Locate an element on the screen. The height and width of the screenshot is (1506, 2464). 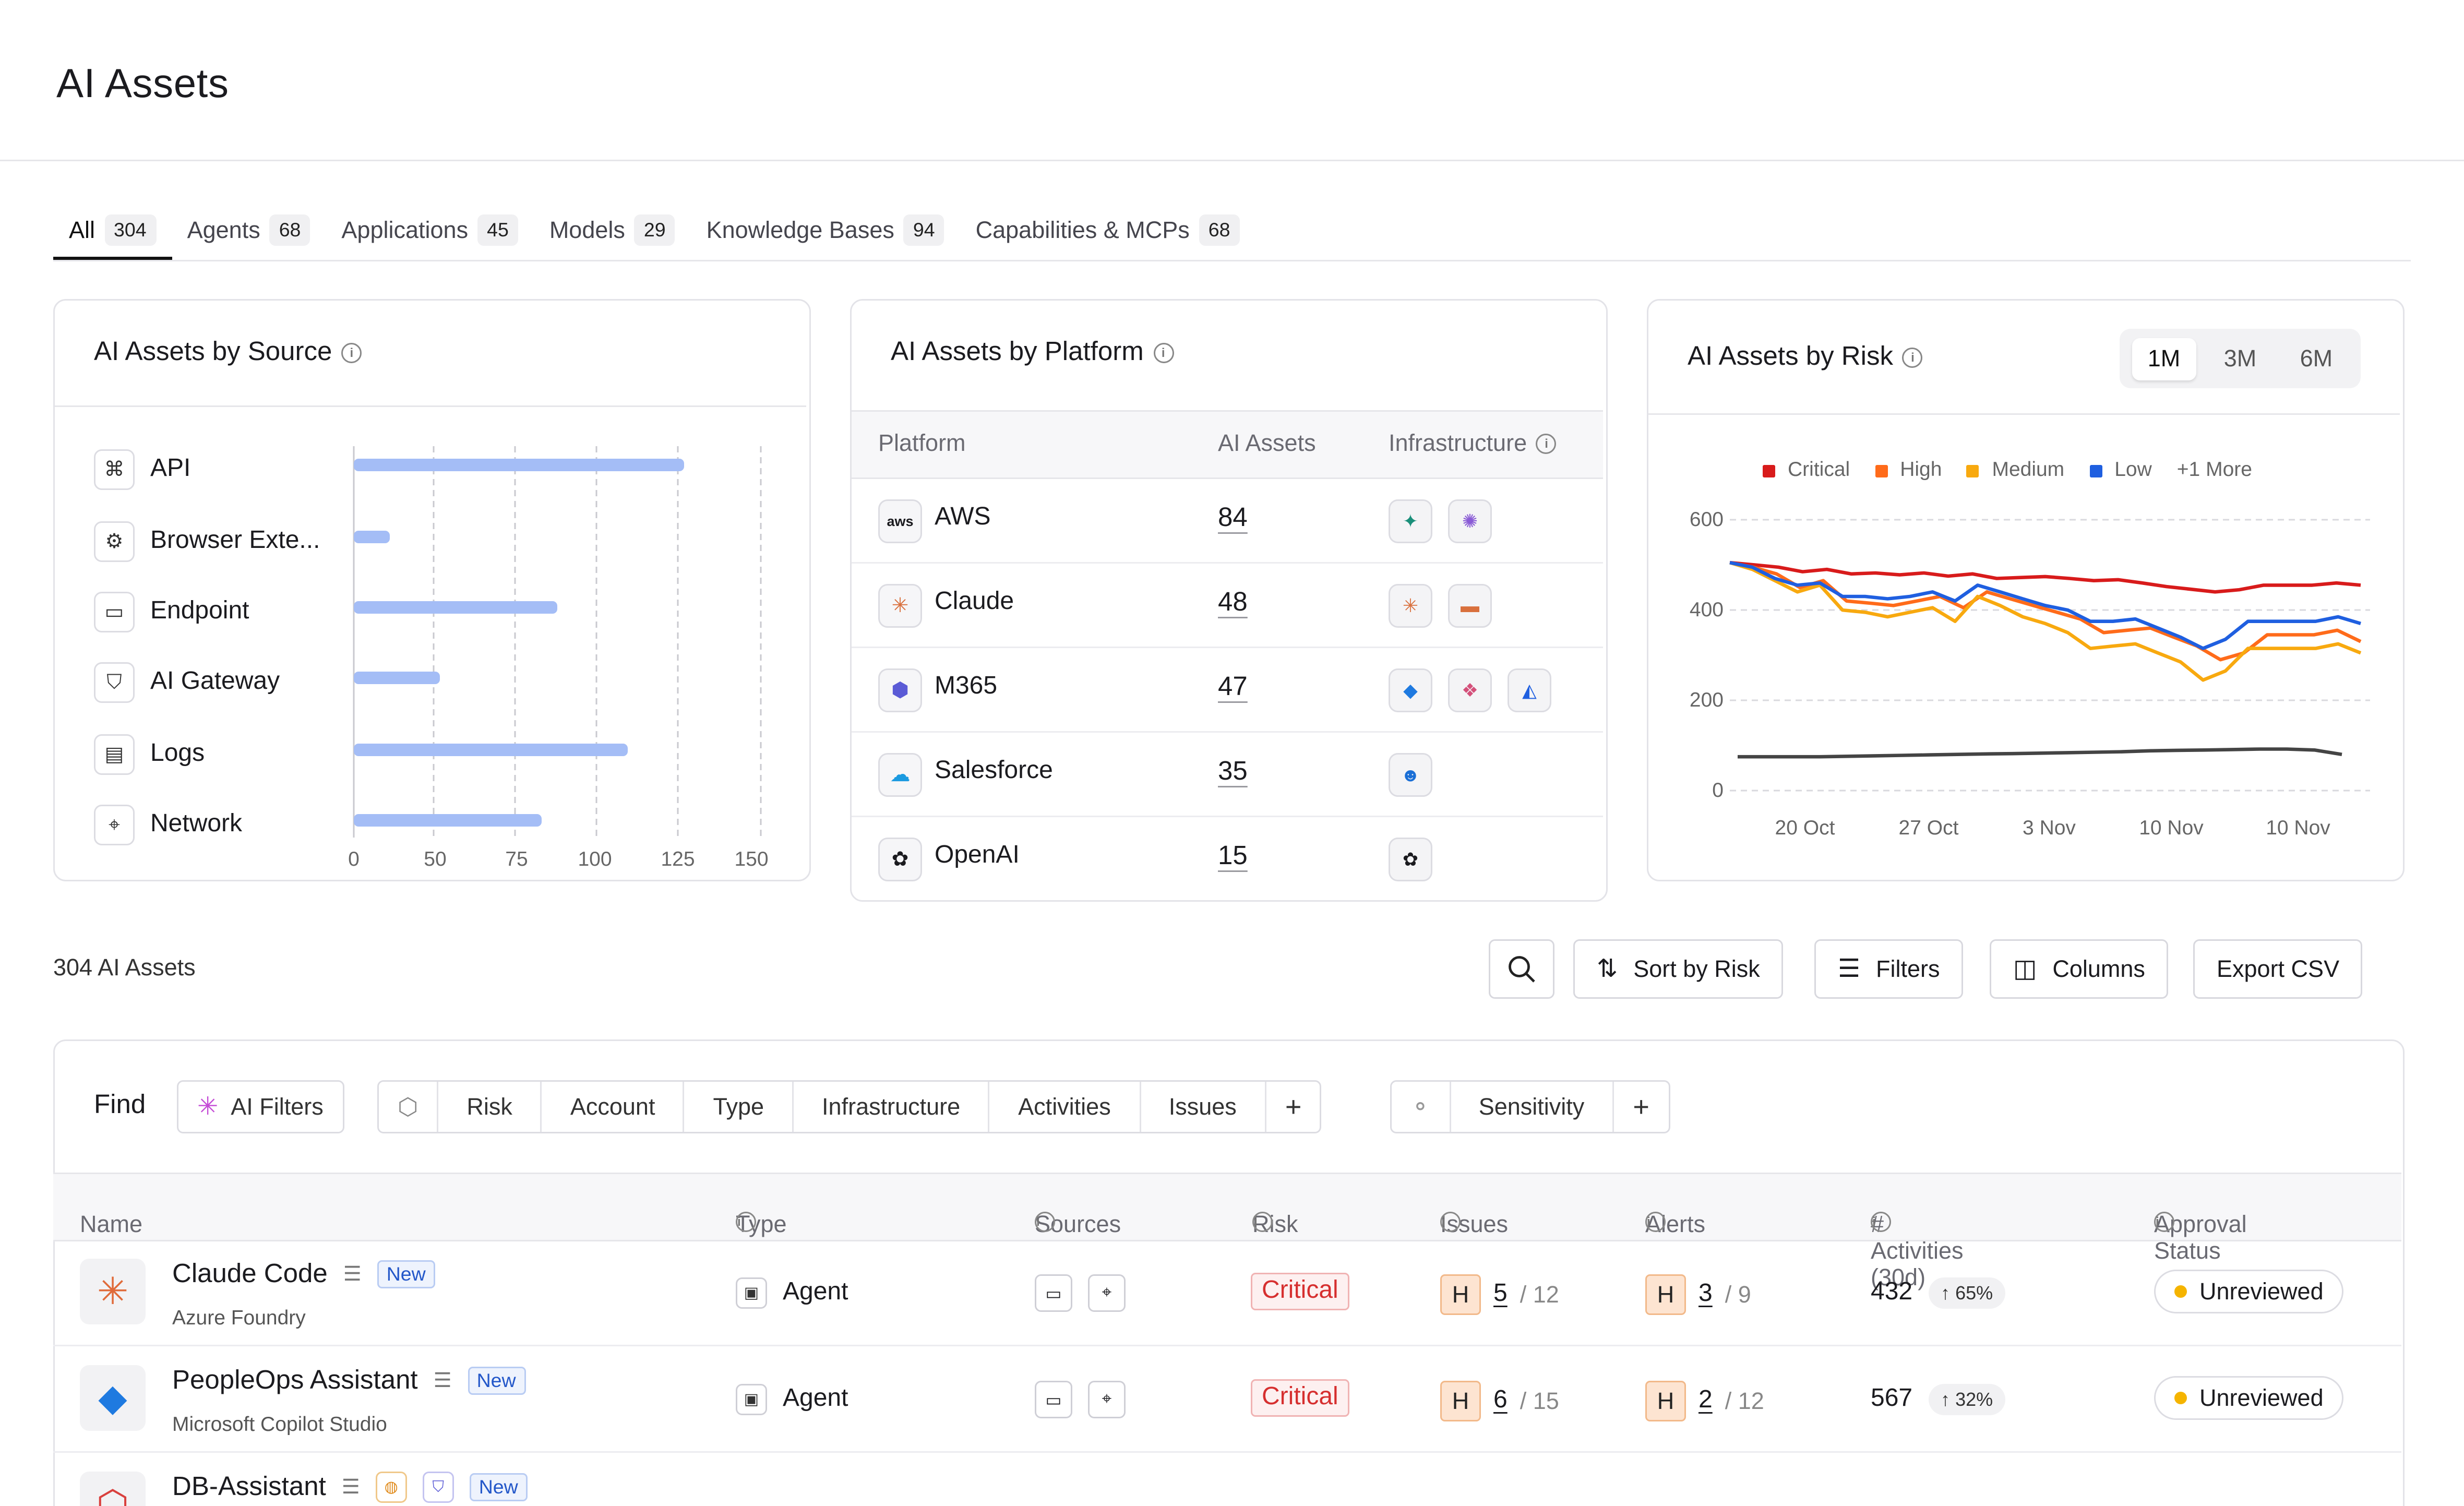
filter-type: Type is located at coordinates (740, 1107).